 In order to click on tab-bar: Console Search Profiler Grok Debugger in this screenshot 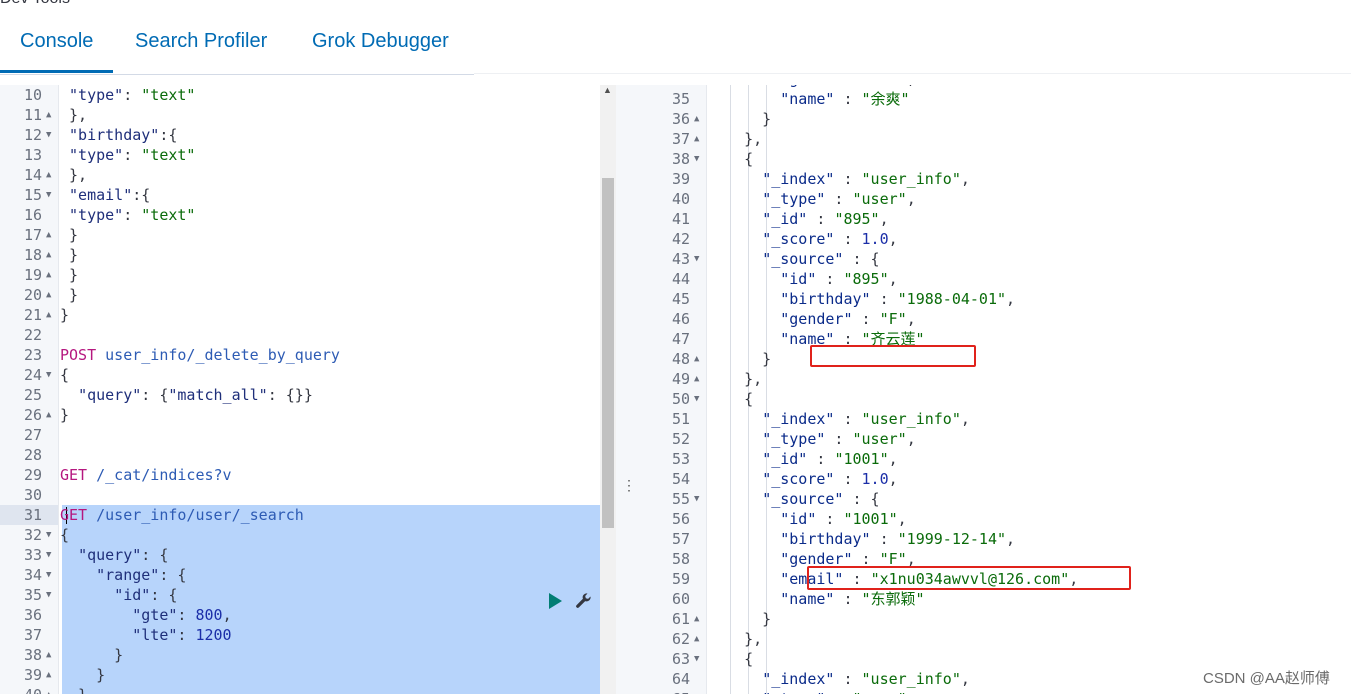, I will do `click(237, 43)`.